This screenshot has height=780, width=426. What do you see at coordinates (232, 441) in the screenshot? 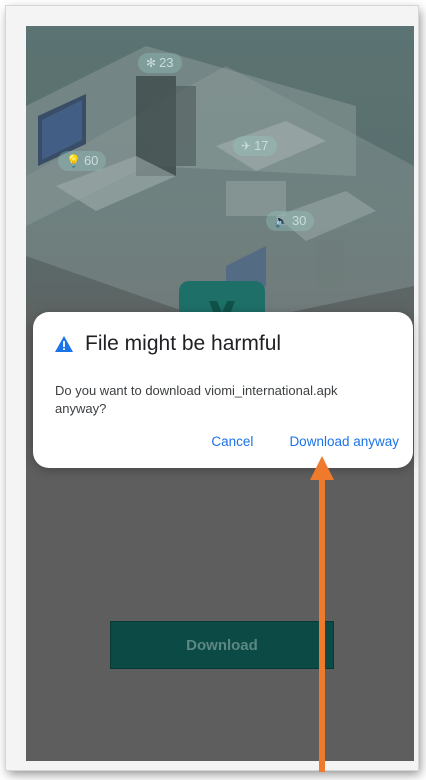
I see `cancel-button: Cancel` at bounding box center [232, 441].